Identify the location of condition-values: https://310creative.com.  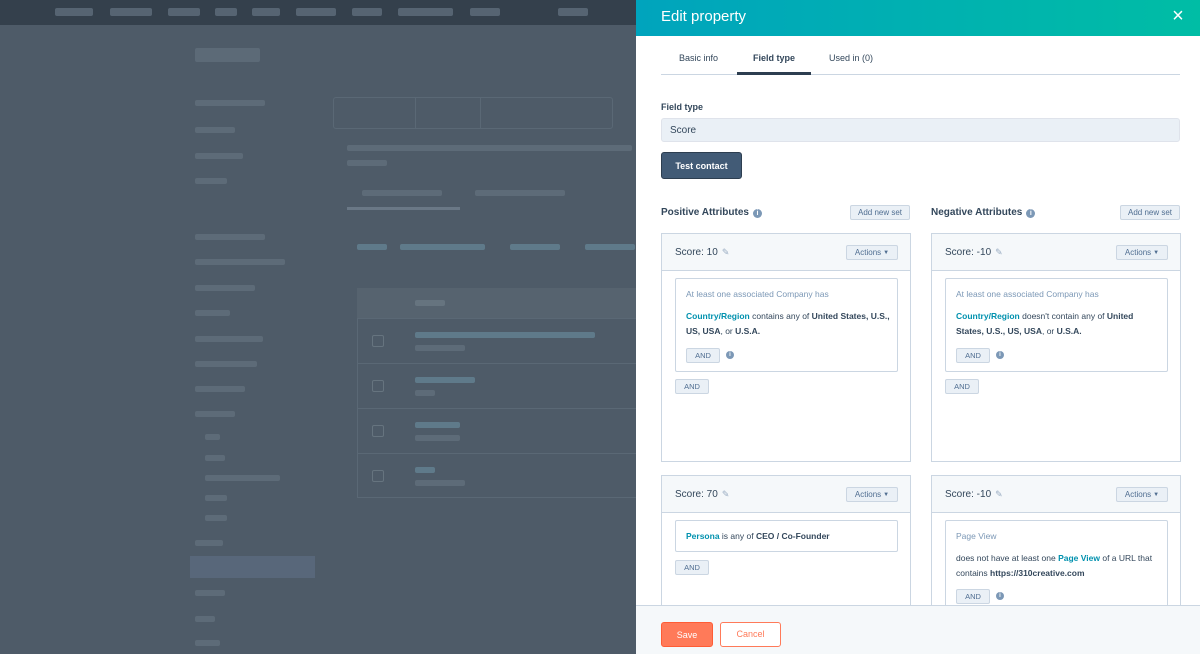
(1037, 573).